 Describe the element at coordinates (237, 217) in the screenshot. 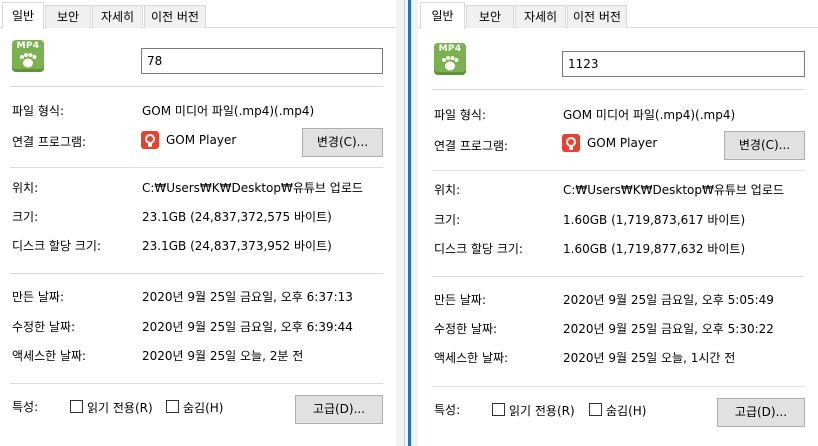

I see `size-value: 23.1GB (24,837,372,575 바이트)` at that location.